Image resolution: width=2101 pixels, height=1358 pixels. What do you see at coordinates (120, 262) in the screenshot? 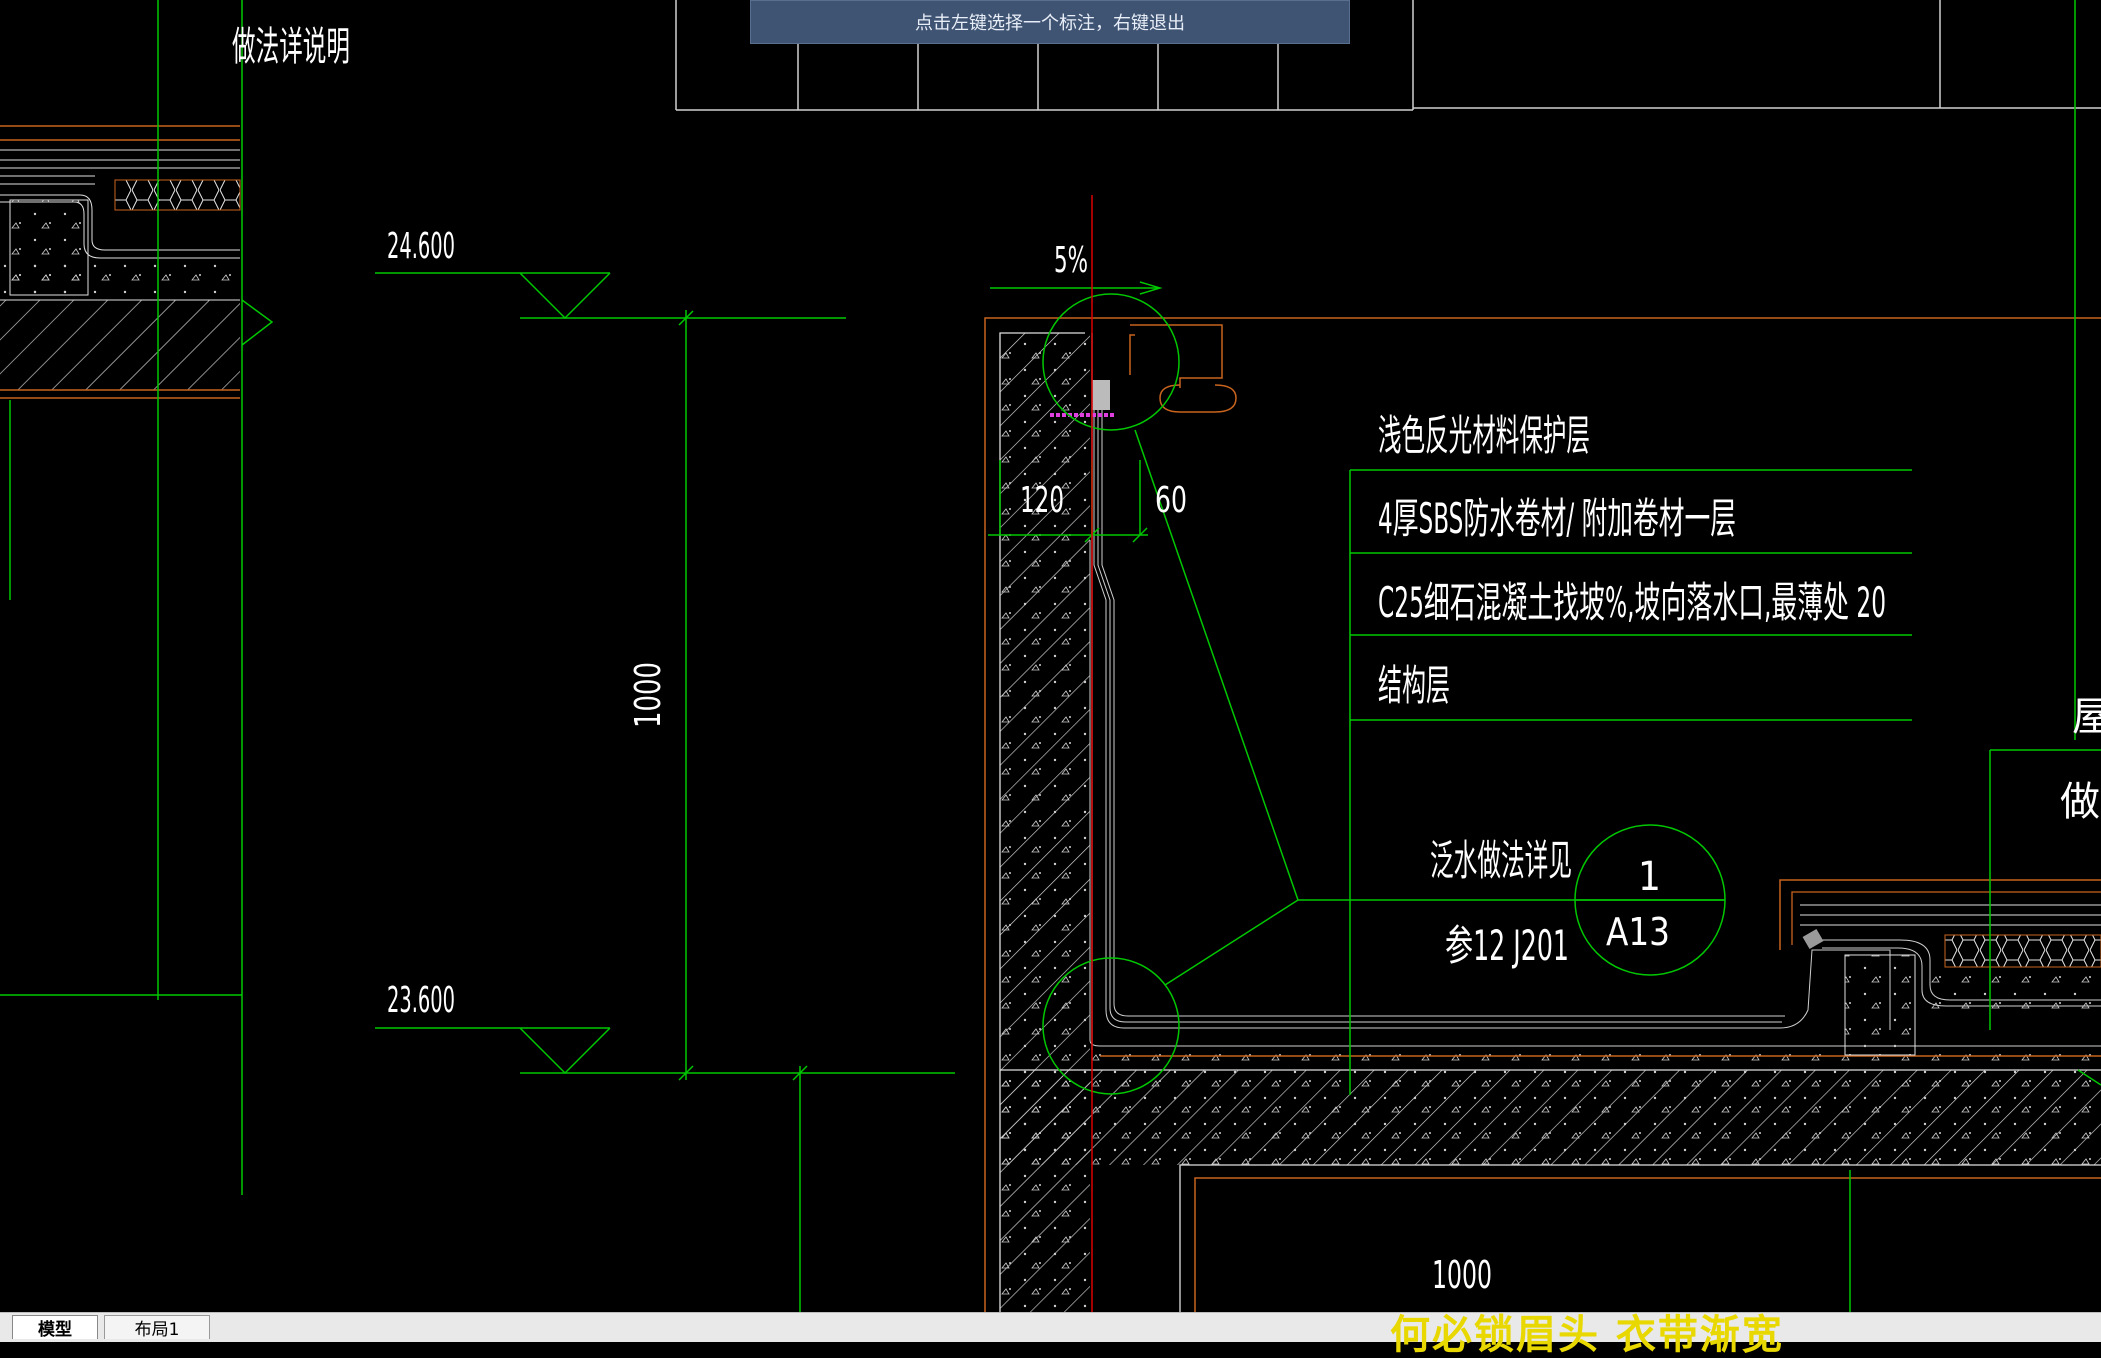
I see `left-roof-detail` at bounding box center [120, 262].